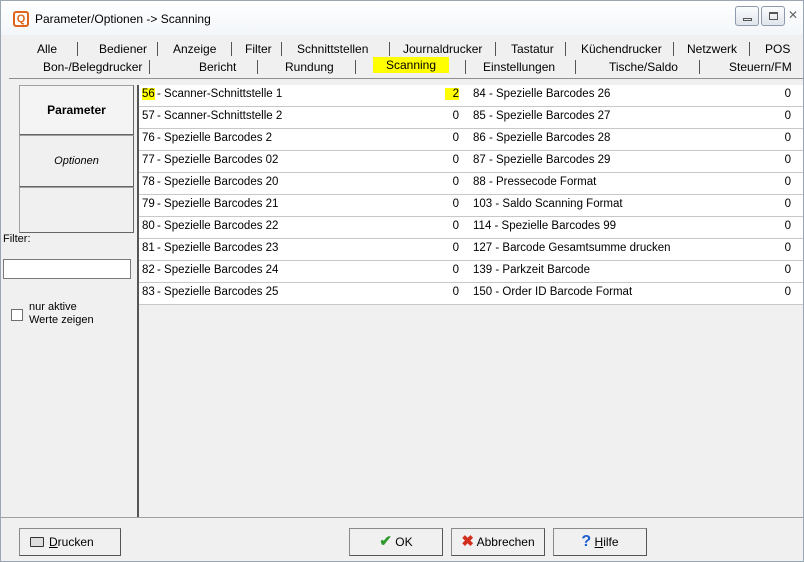 This screenshot has width=804, height=562. Describe the element at coordinates (123, 49) in the screenshot. I see `tab-bediener: Bediener` at that location.